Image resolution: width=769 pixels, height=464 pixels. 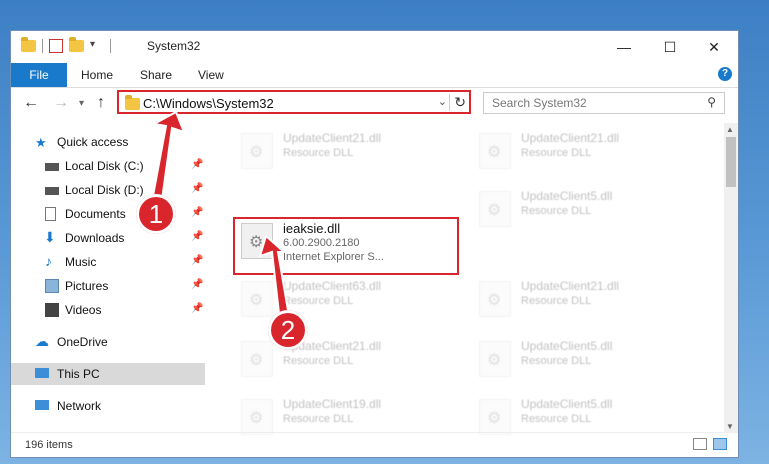 I want to click on back-icon: ←, so click(x=31, y=103).